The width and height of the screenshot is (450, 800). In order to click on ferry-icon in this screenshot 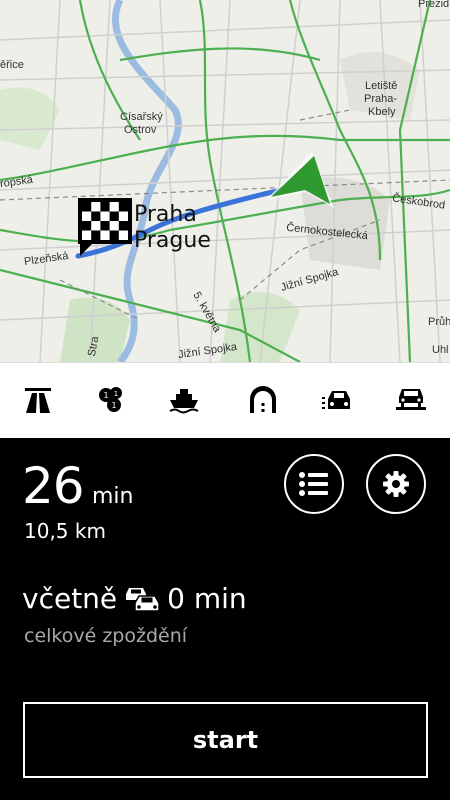, I will do `click(184, 400)`.